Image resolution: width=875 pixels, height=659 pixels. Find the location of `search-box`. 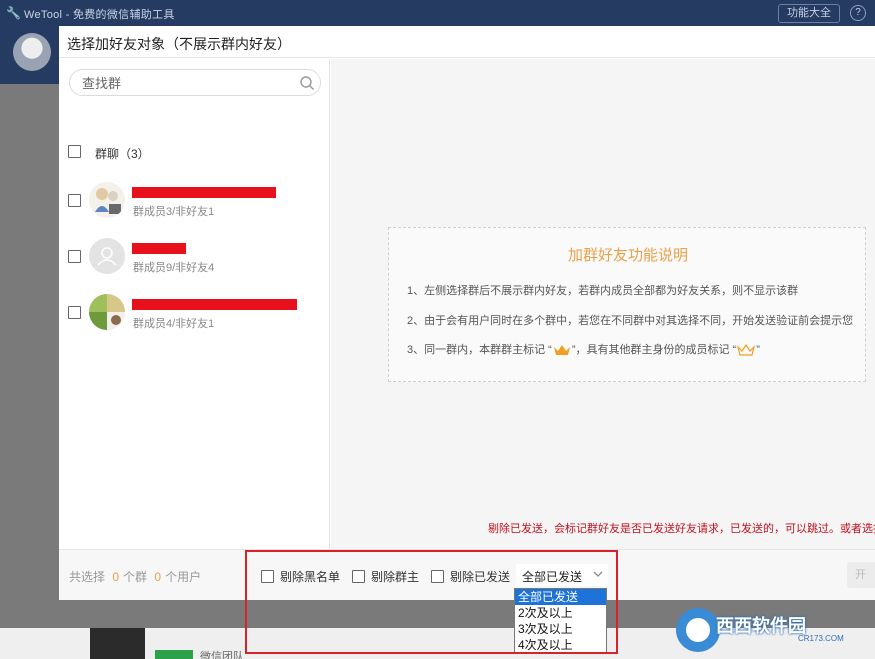

search-box is located at coordinates (195, 82).